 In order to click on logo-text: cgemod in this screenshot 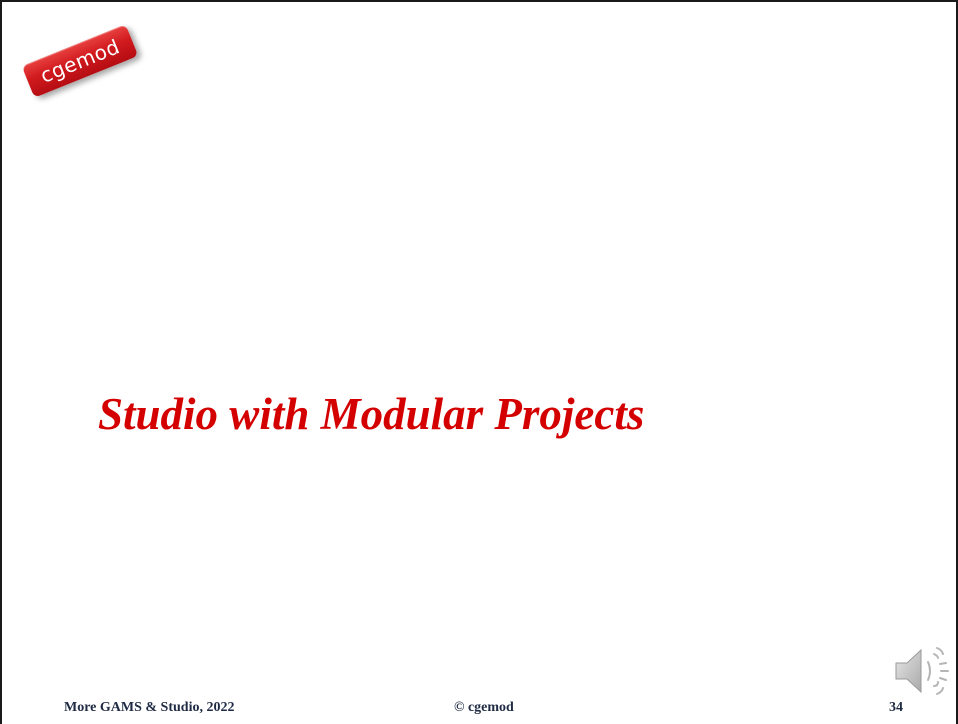, I will do `click(80, 61)`.